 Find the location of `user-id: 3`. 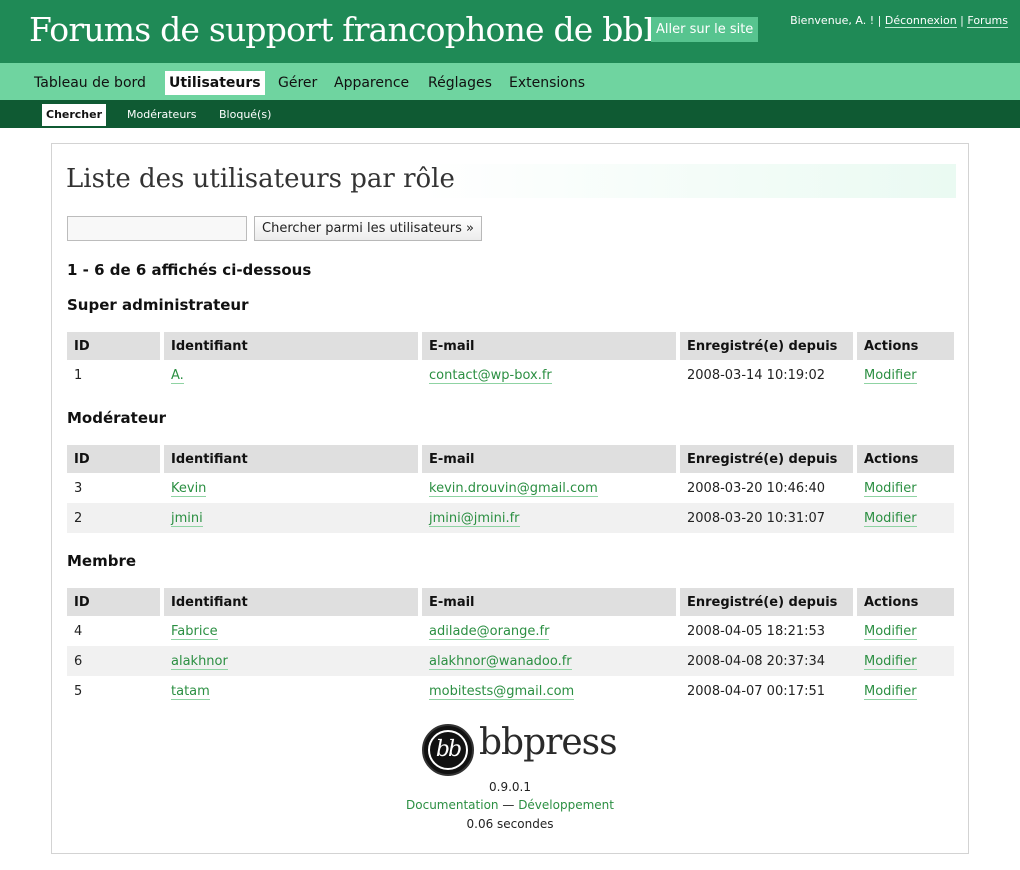

user-id: 3 is located at coordinates (78, 488).